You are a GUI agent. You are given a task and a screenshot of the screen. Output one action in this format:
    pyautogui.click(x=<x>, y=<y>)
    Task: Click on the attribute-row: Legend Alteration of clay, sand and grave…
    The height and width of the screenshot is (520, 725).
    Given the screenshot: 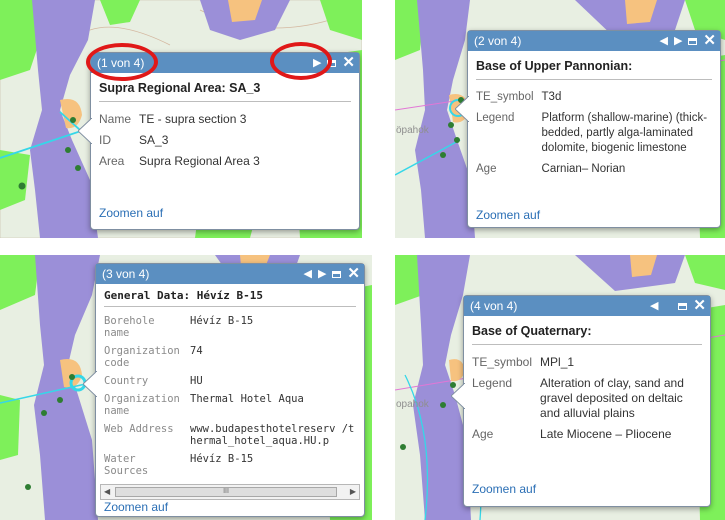 What is the action you would take?
    pyautogui.click(x=587, y=399)
    